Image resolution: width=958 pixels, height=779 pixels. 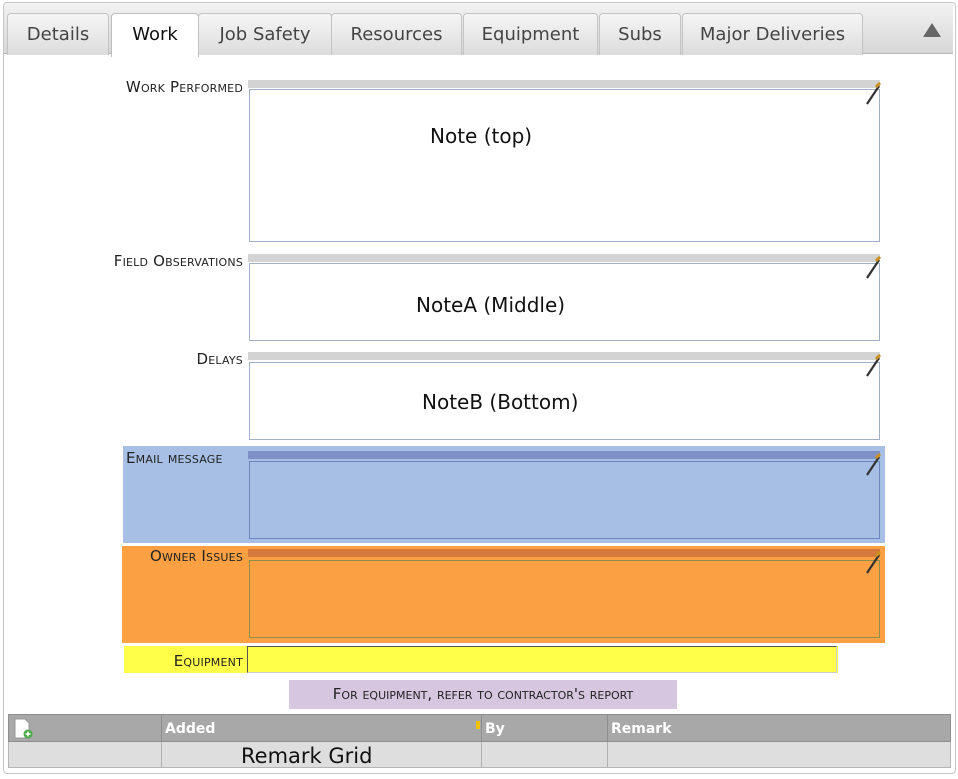 I want to click on field-observations-note-text: NoteA (Middle), so click(x=491, y=305).